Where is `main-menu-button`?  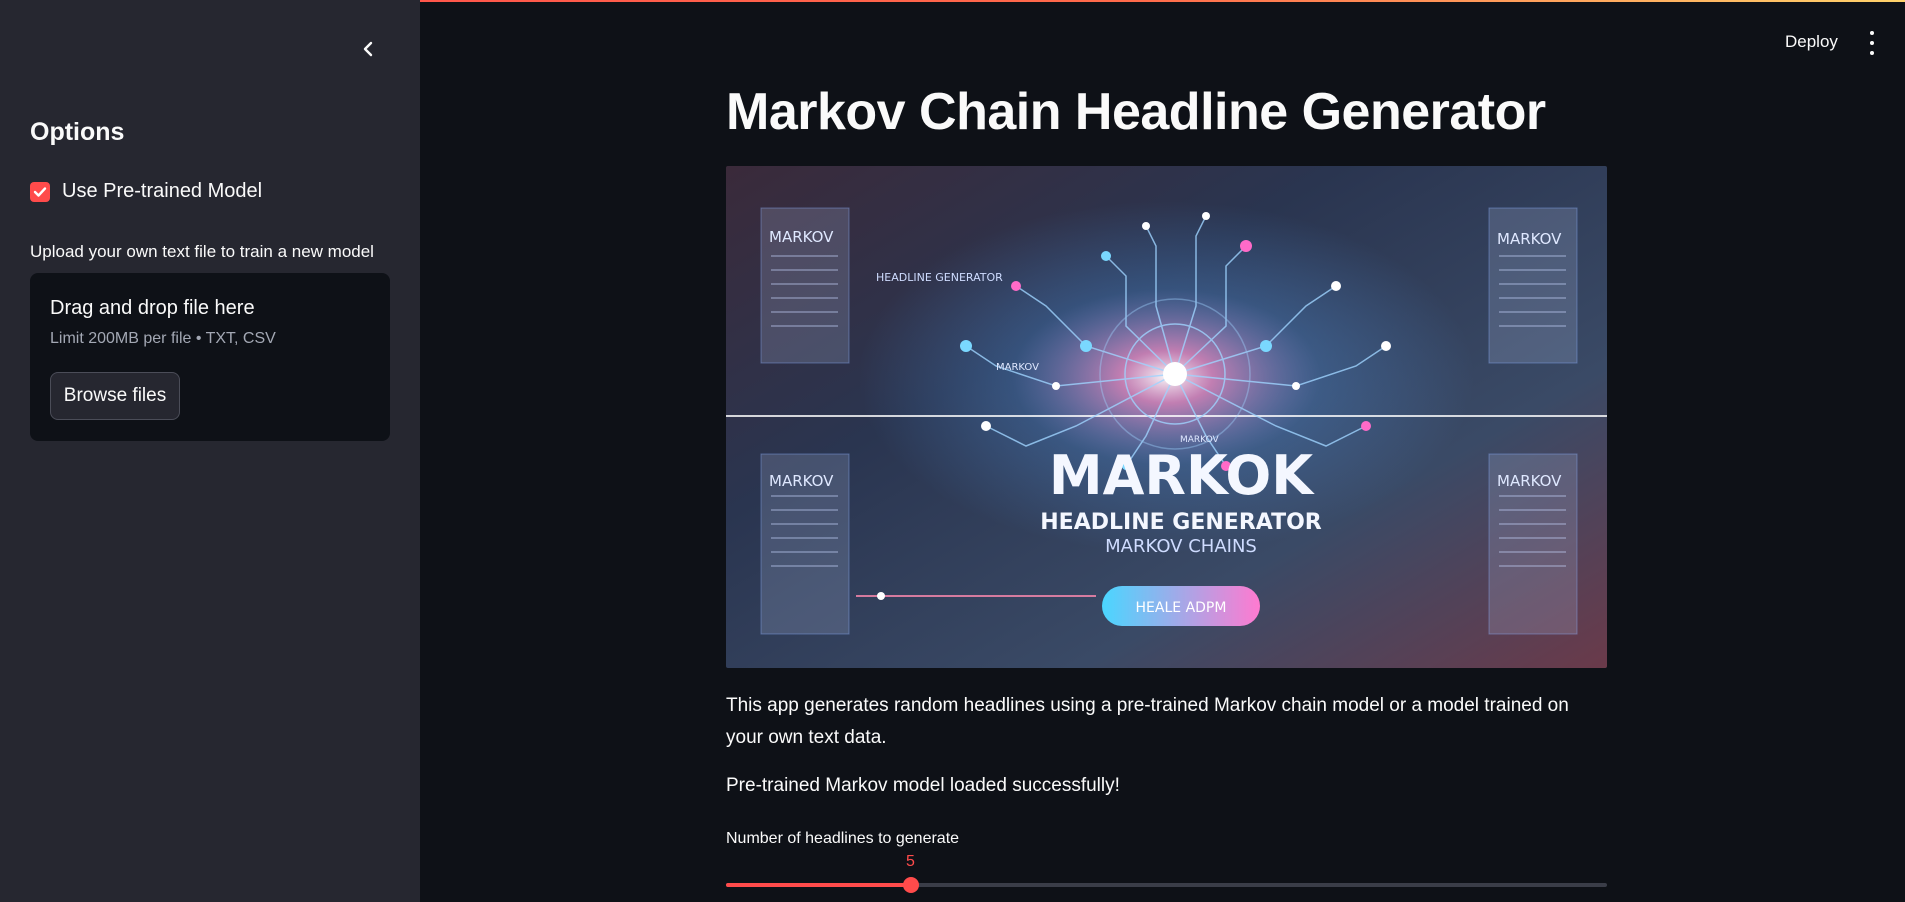 main-menu-button is located at coordinates (1872, 43).